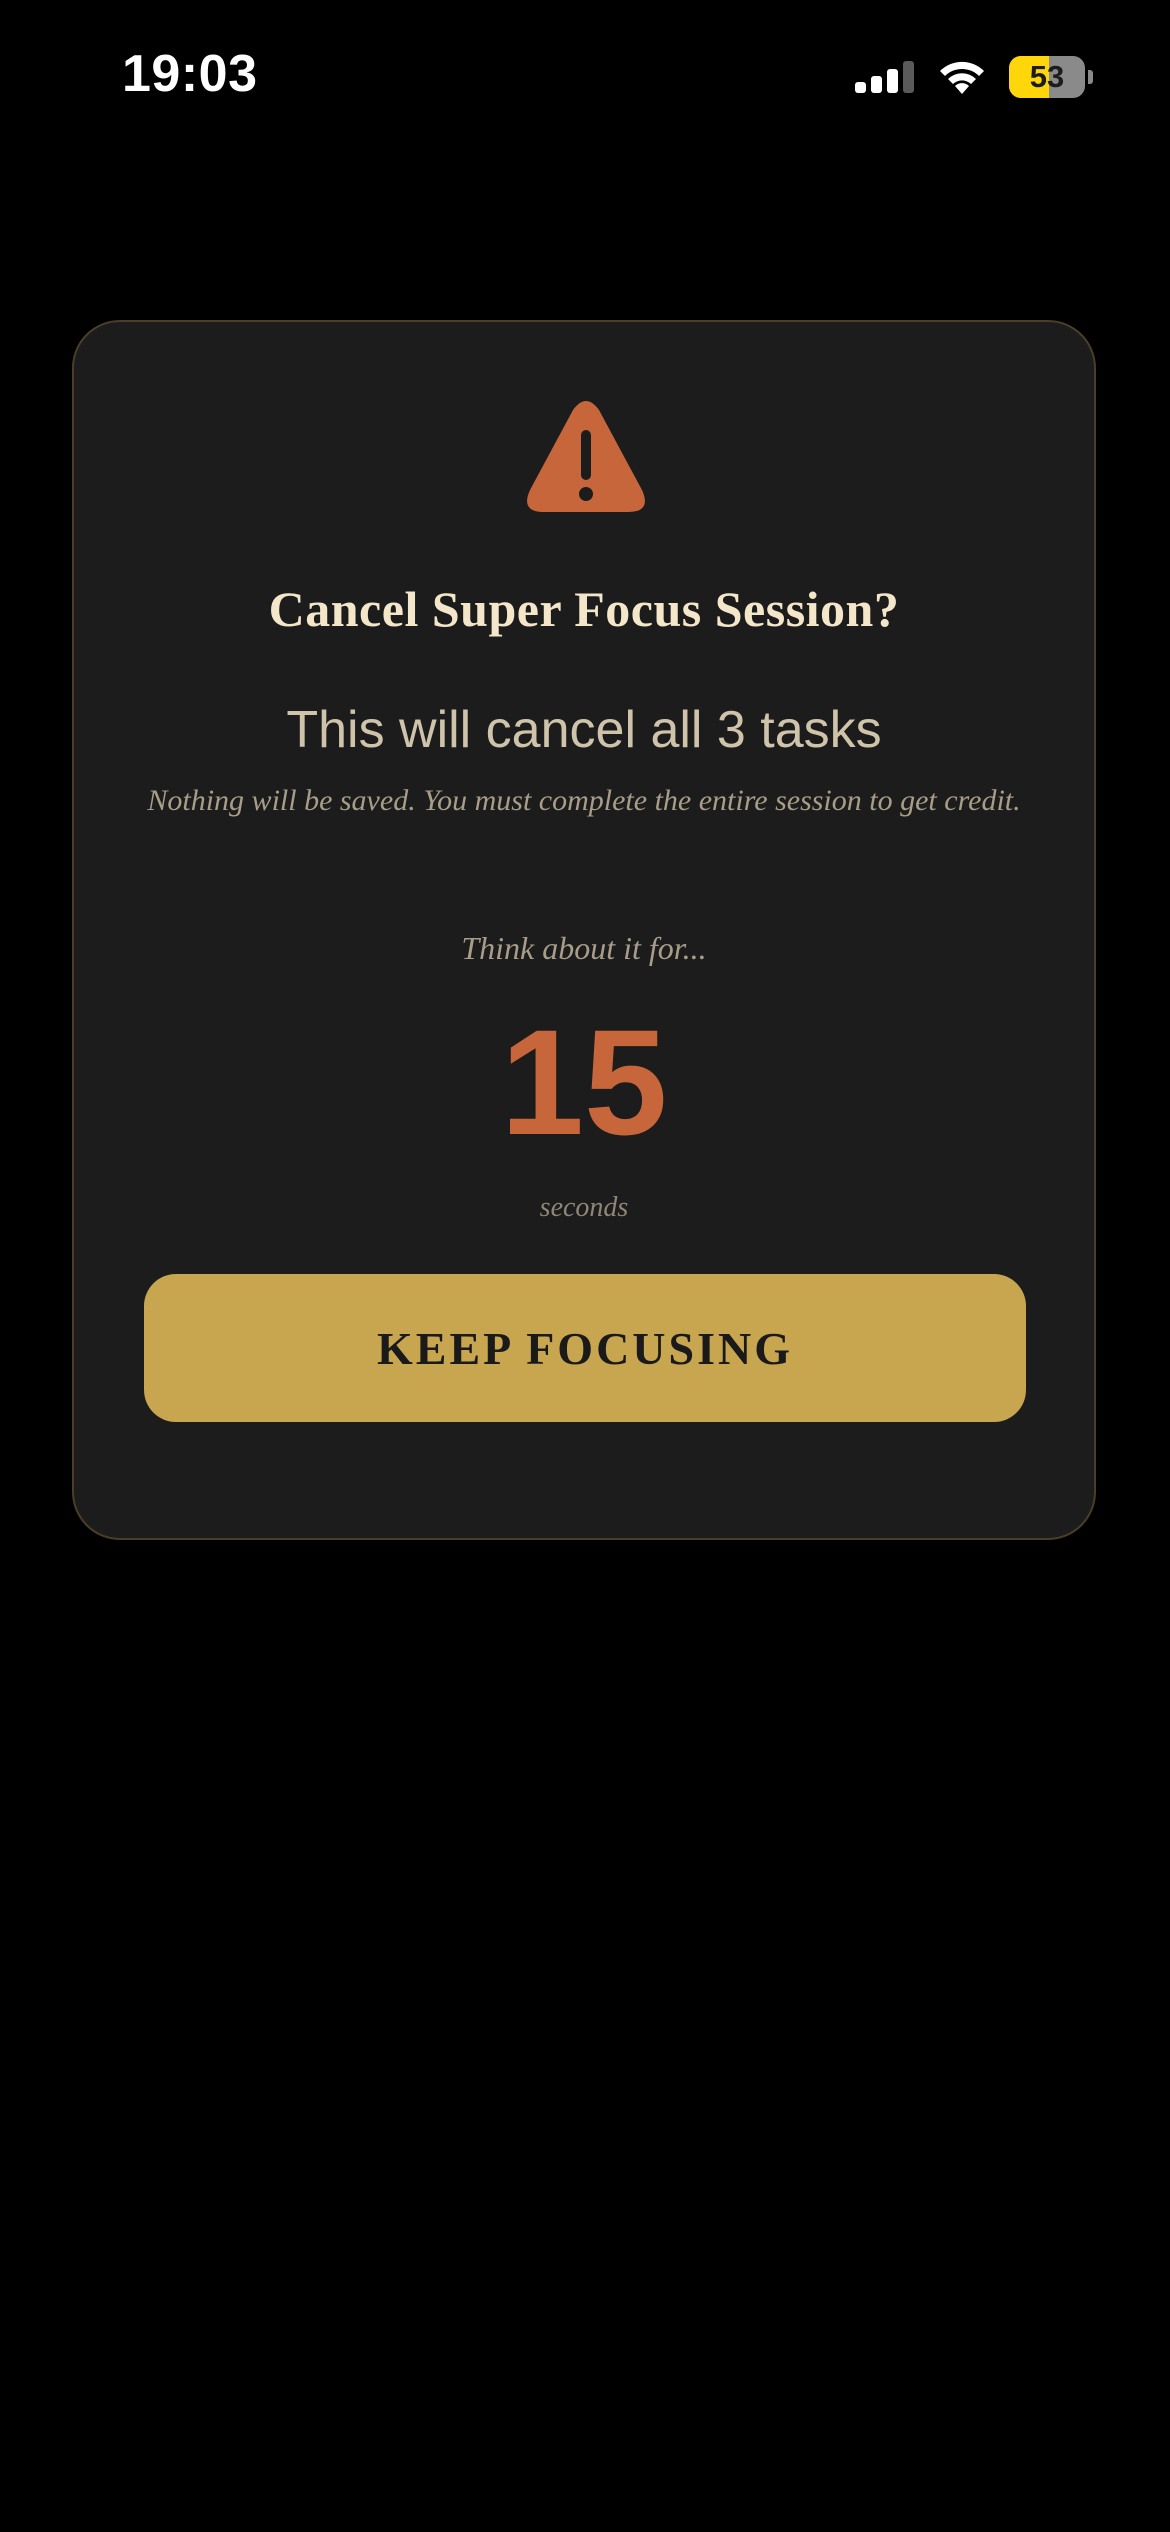 This screenshot has width=1170, height=2532. Describe the element at coordinates (586, 456) in the screenshot. I see `warning-triangle-icon` at that location.